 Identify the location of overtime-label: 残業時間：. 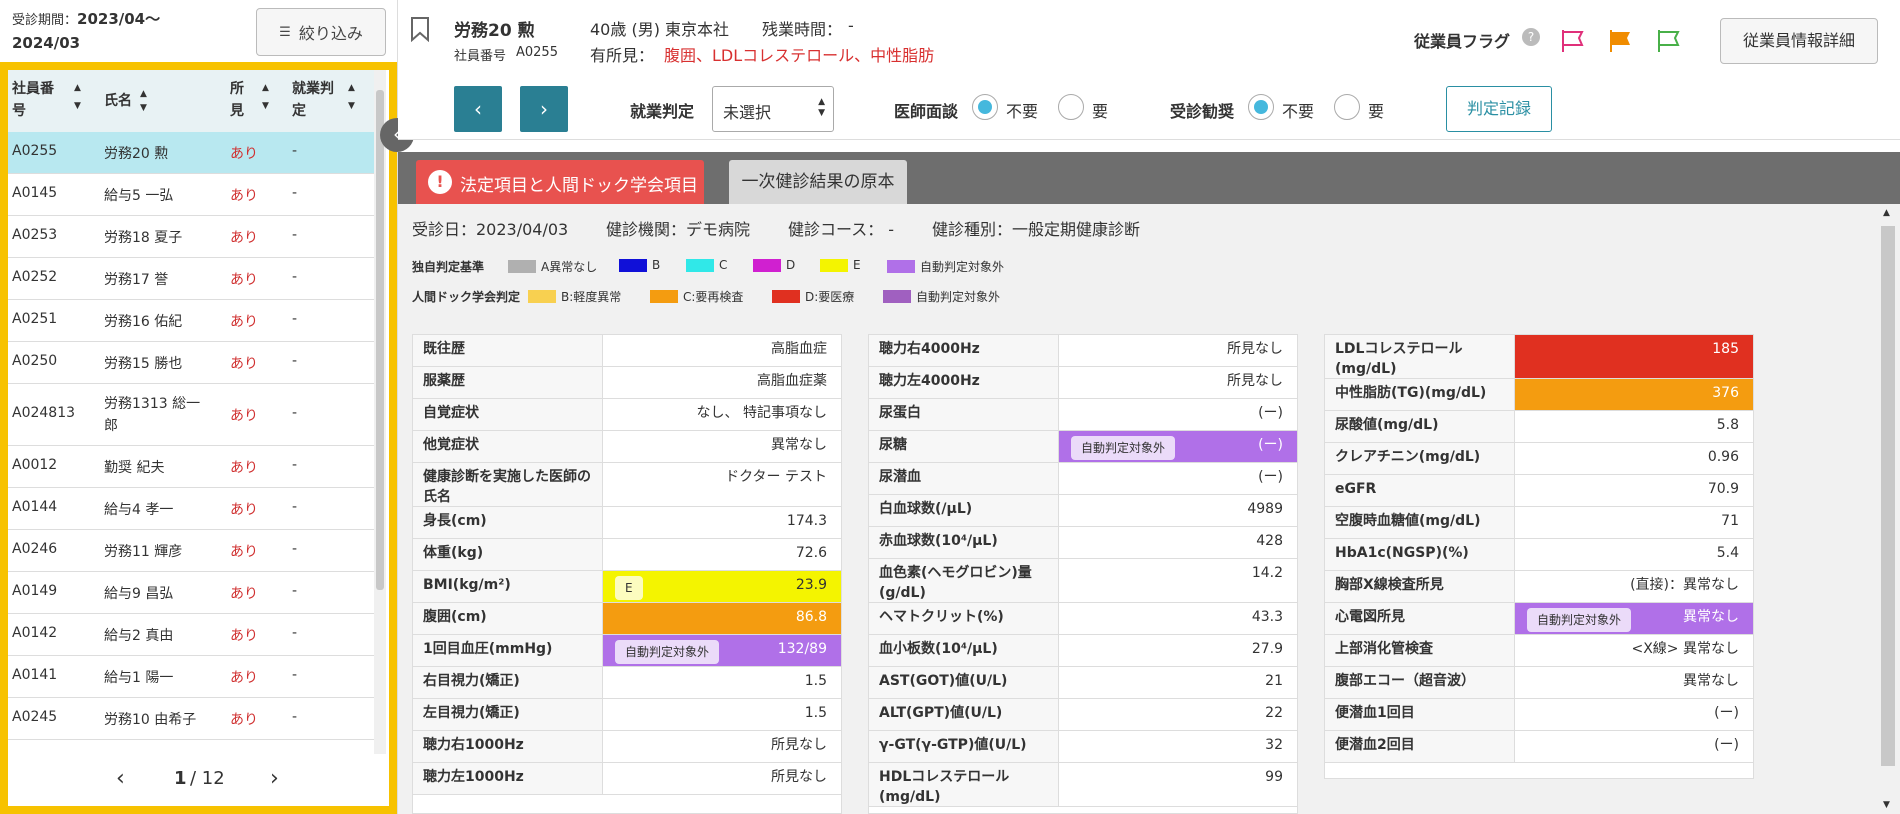
(802, 29).